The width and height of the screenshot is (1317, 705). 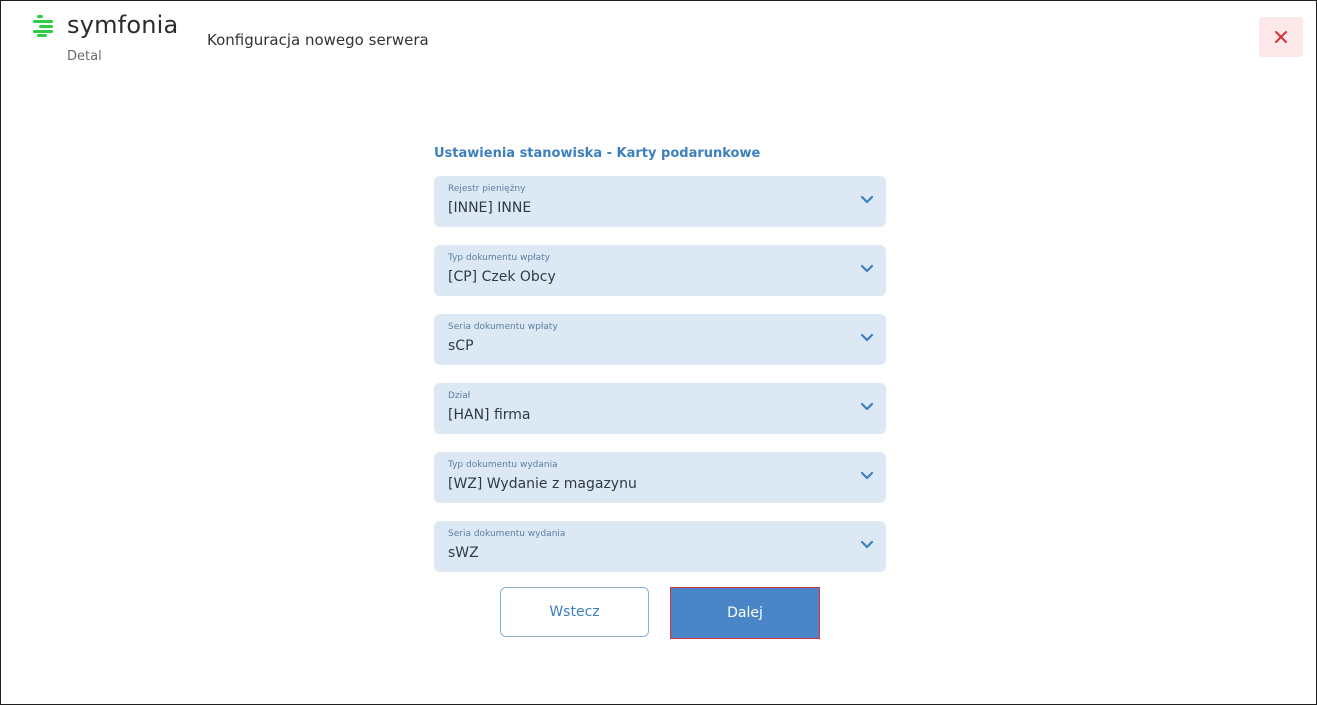 What do you see at coordinates (542, 484) in the screenshot?
I see `field-value: [WZ] Wydanie z magazynu` at bounding box center [542, 484].